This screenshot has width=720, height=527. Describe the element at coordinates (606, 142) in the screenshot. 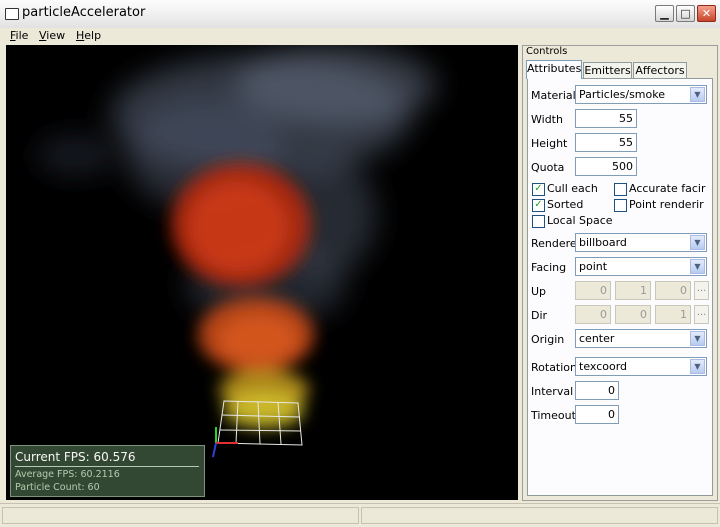

I see `height-field: 55` at that location.